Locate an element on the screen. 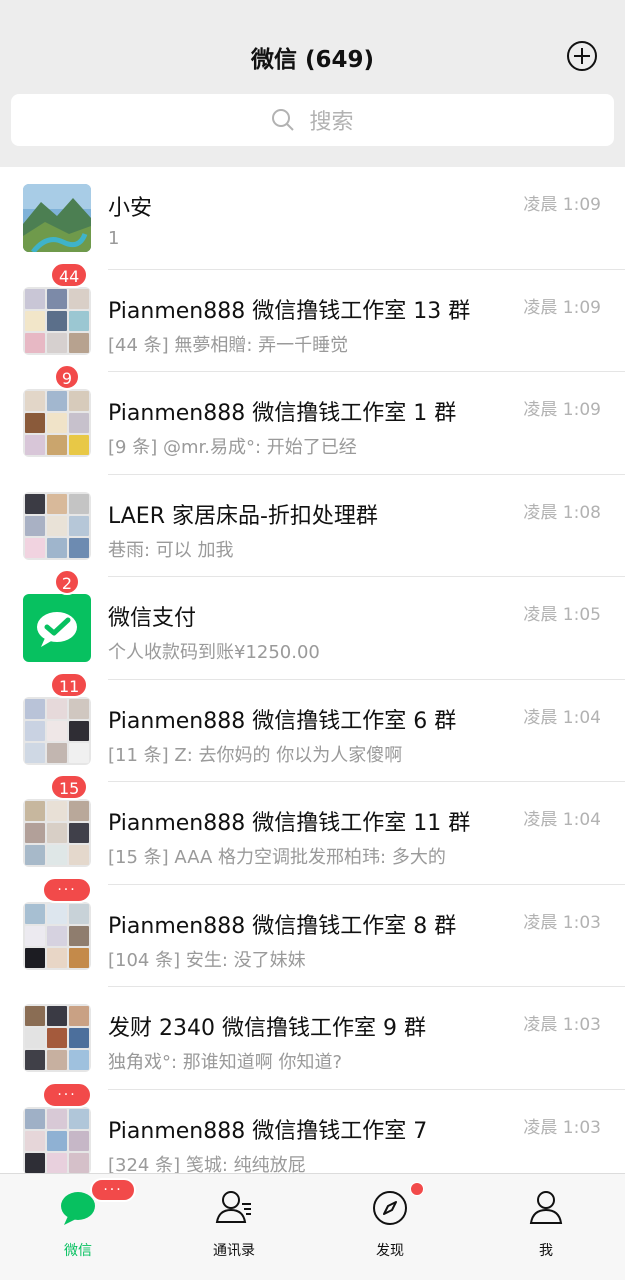  chat-name: 发财 2340 微信撸钱工作室 9 群 is located at coordinates (267, 1028).